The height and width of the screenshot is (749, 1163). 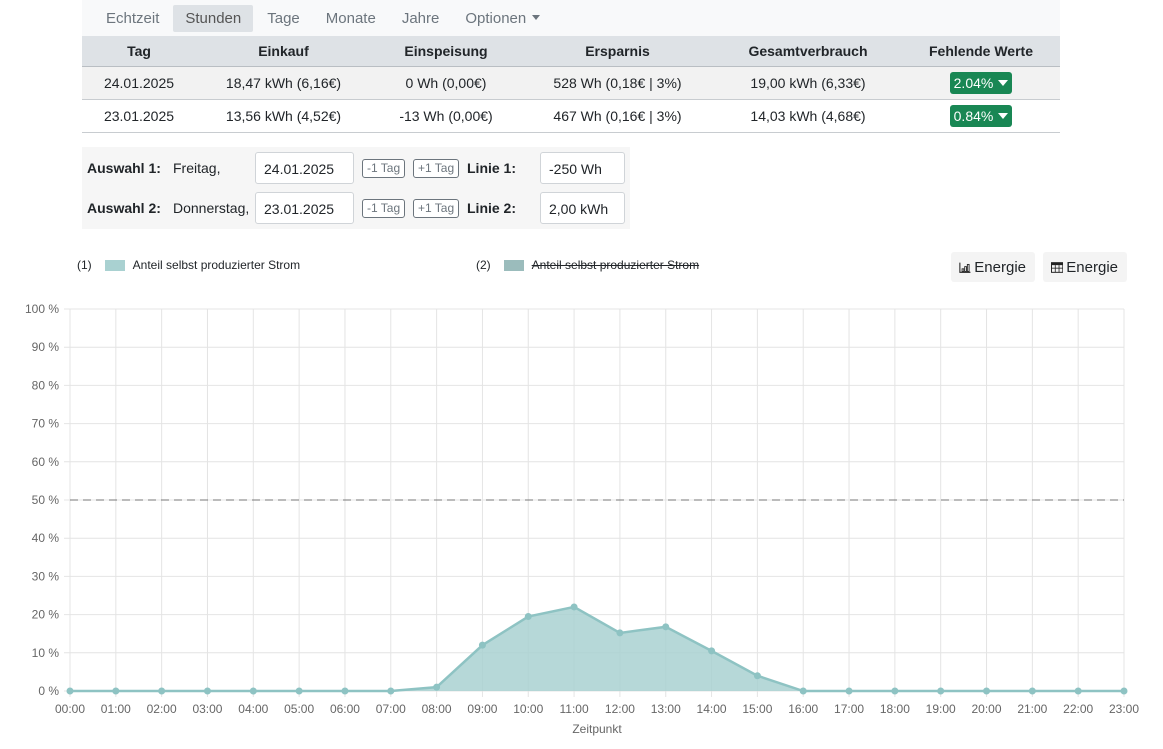 What do you see at coordinates (139, 51) in the screenshot?
I see `col-header-tag: Tag` at bounding box center [139, 51].